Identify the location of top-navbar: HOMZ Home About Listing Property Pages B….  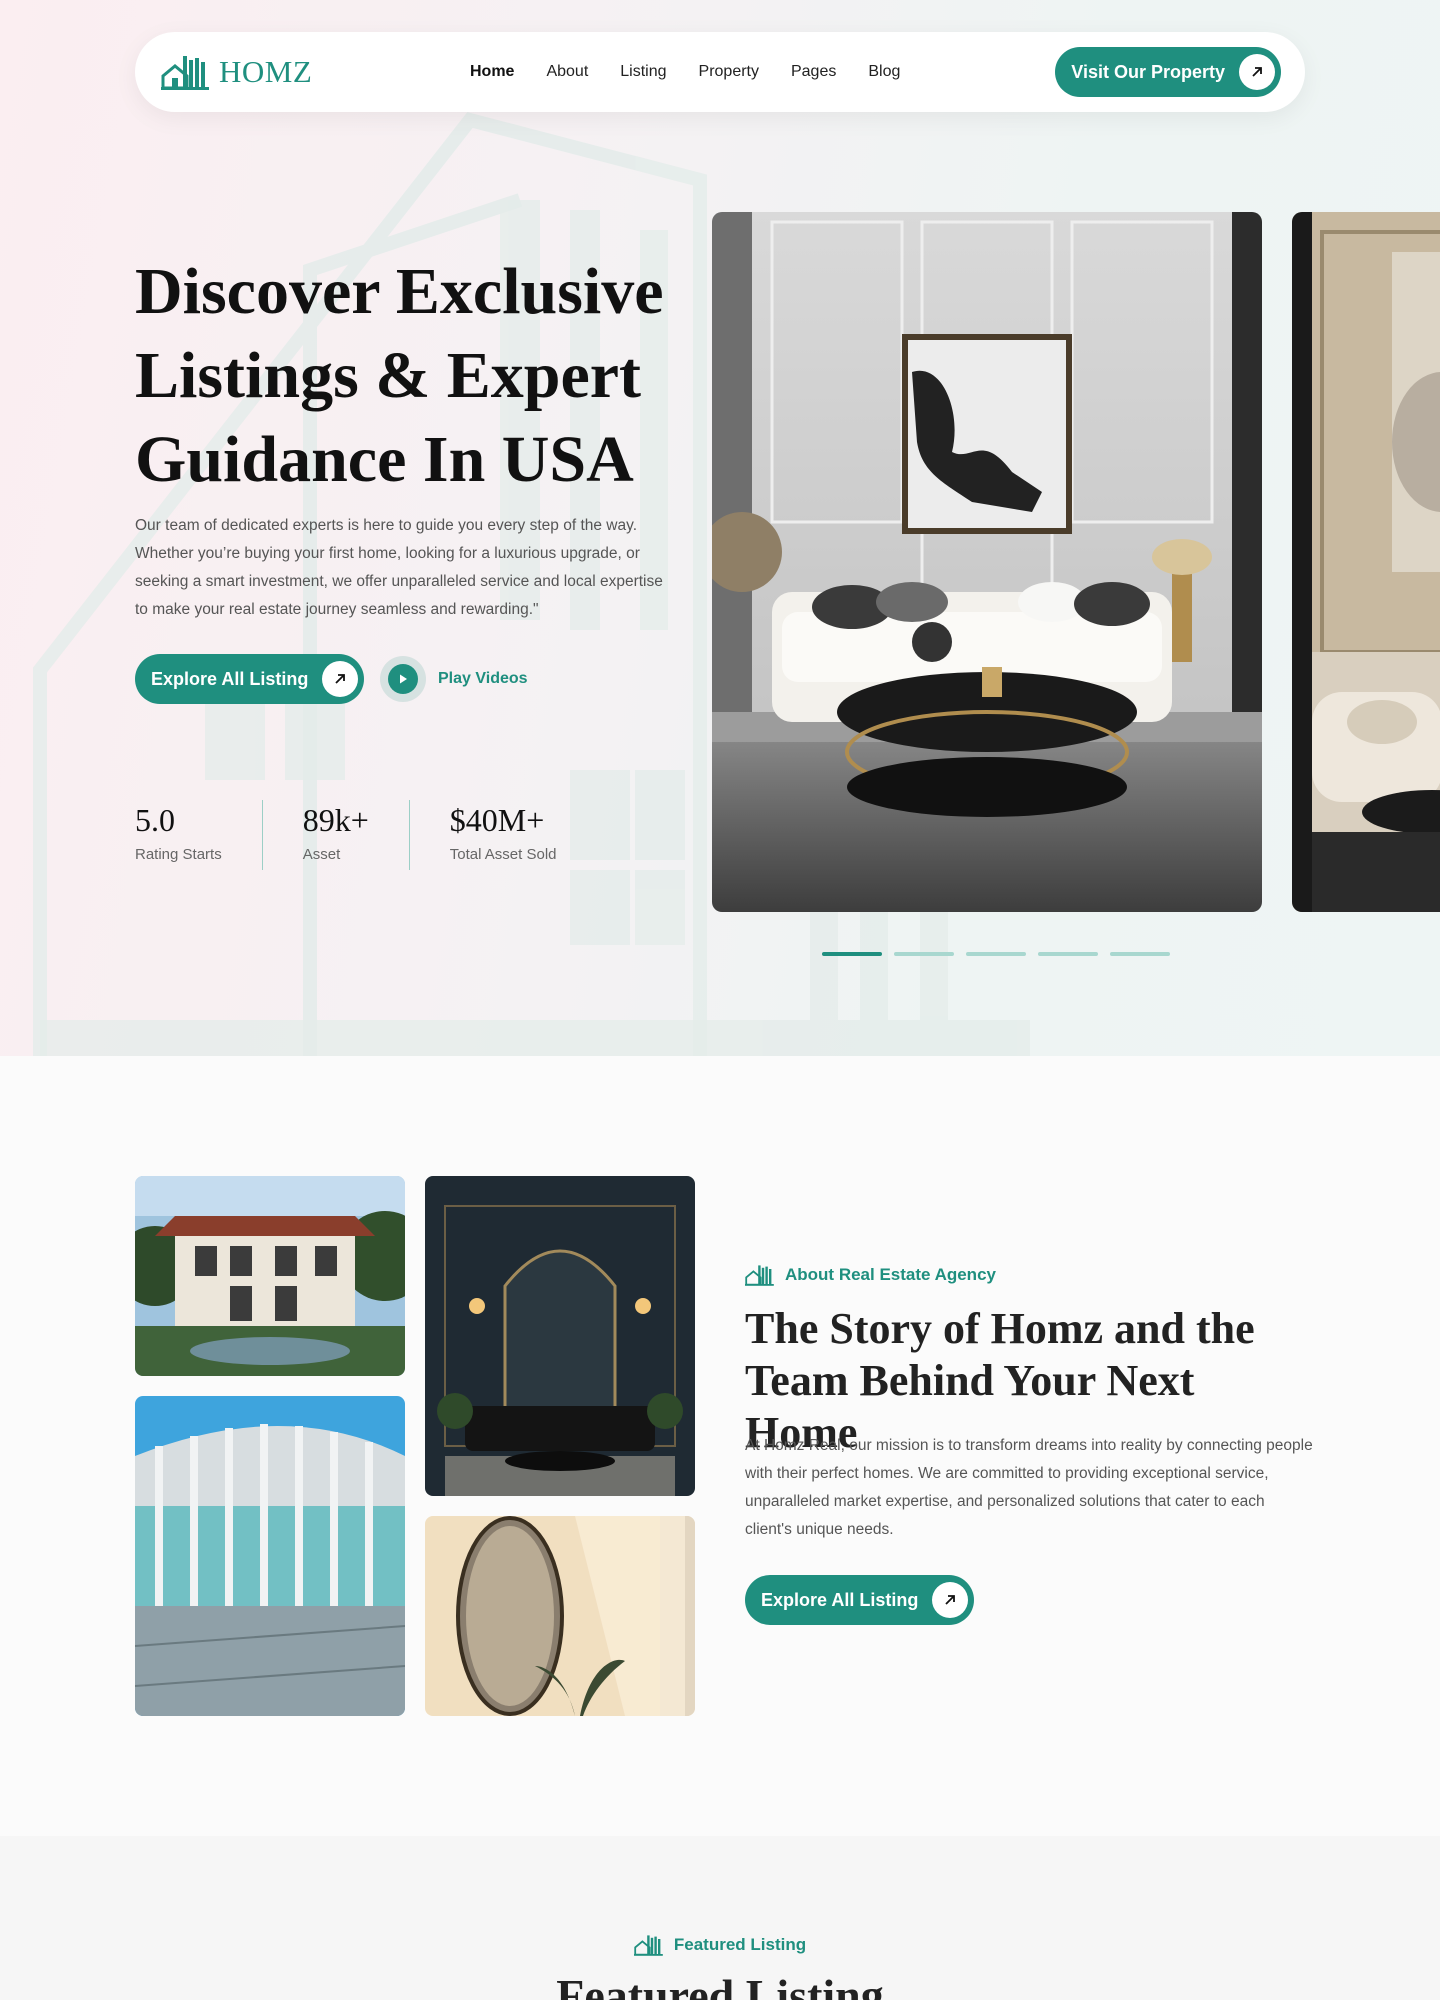
(720, 72).